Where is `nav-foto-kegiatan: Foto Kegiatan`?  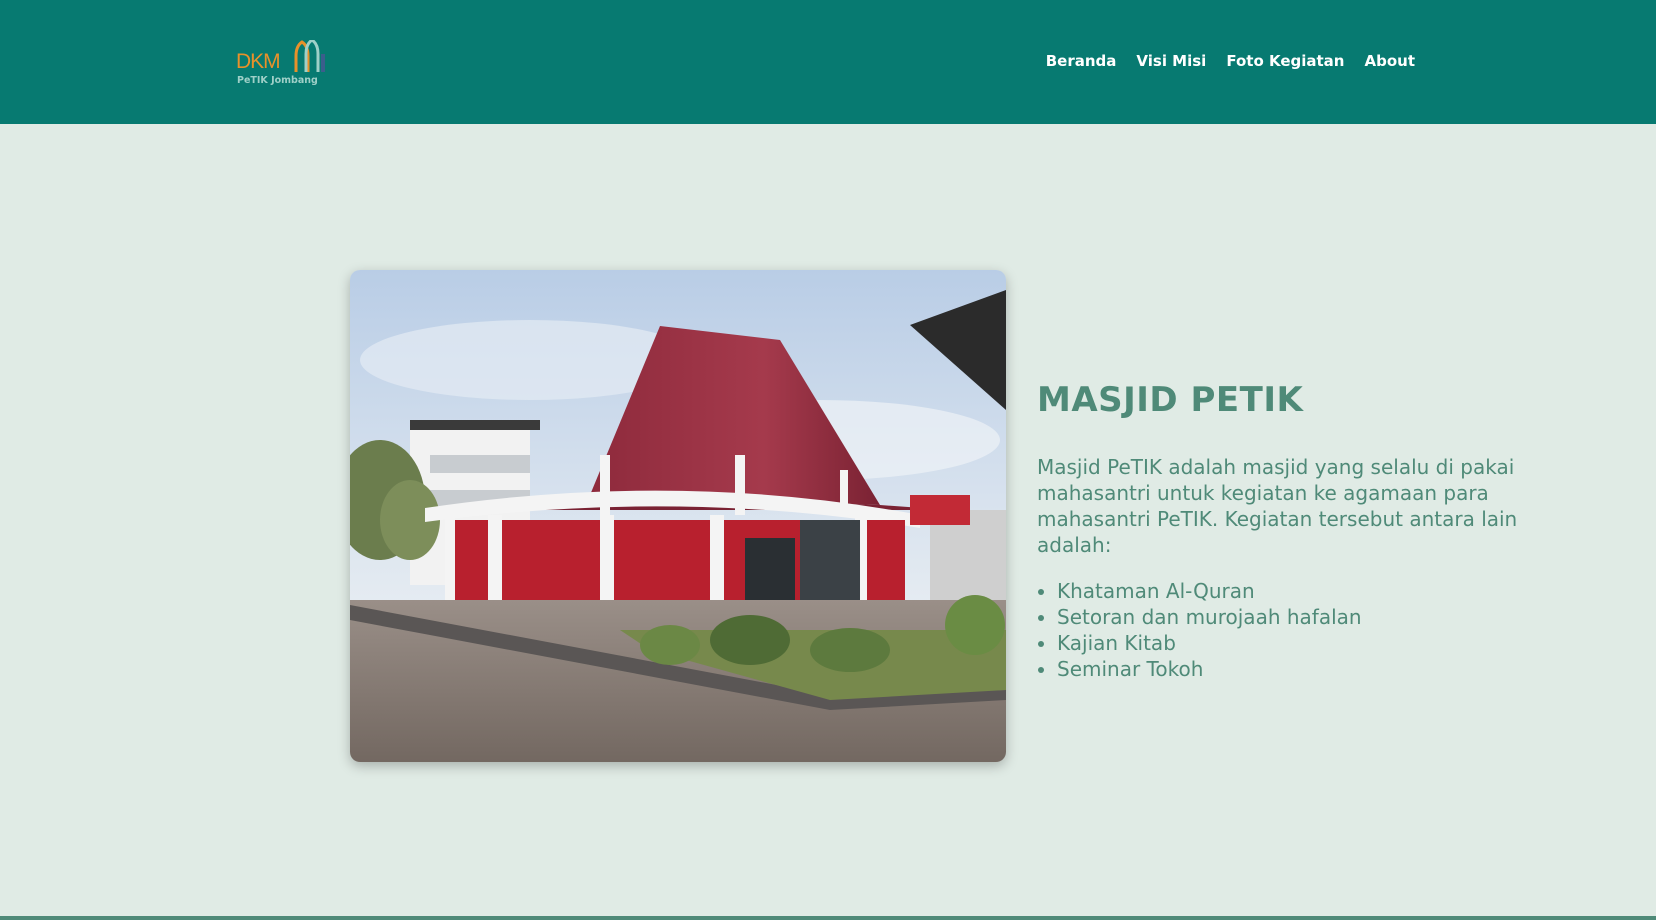
nav-foto-kegiatan: Foto Kegiatan is located at coordinates (1285, 61).